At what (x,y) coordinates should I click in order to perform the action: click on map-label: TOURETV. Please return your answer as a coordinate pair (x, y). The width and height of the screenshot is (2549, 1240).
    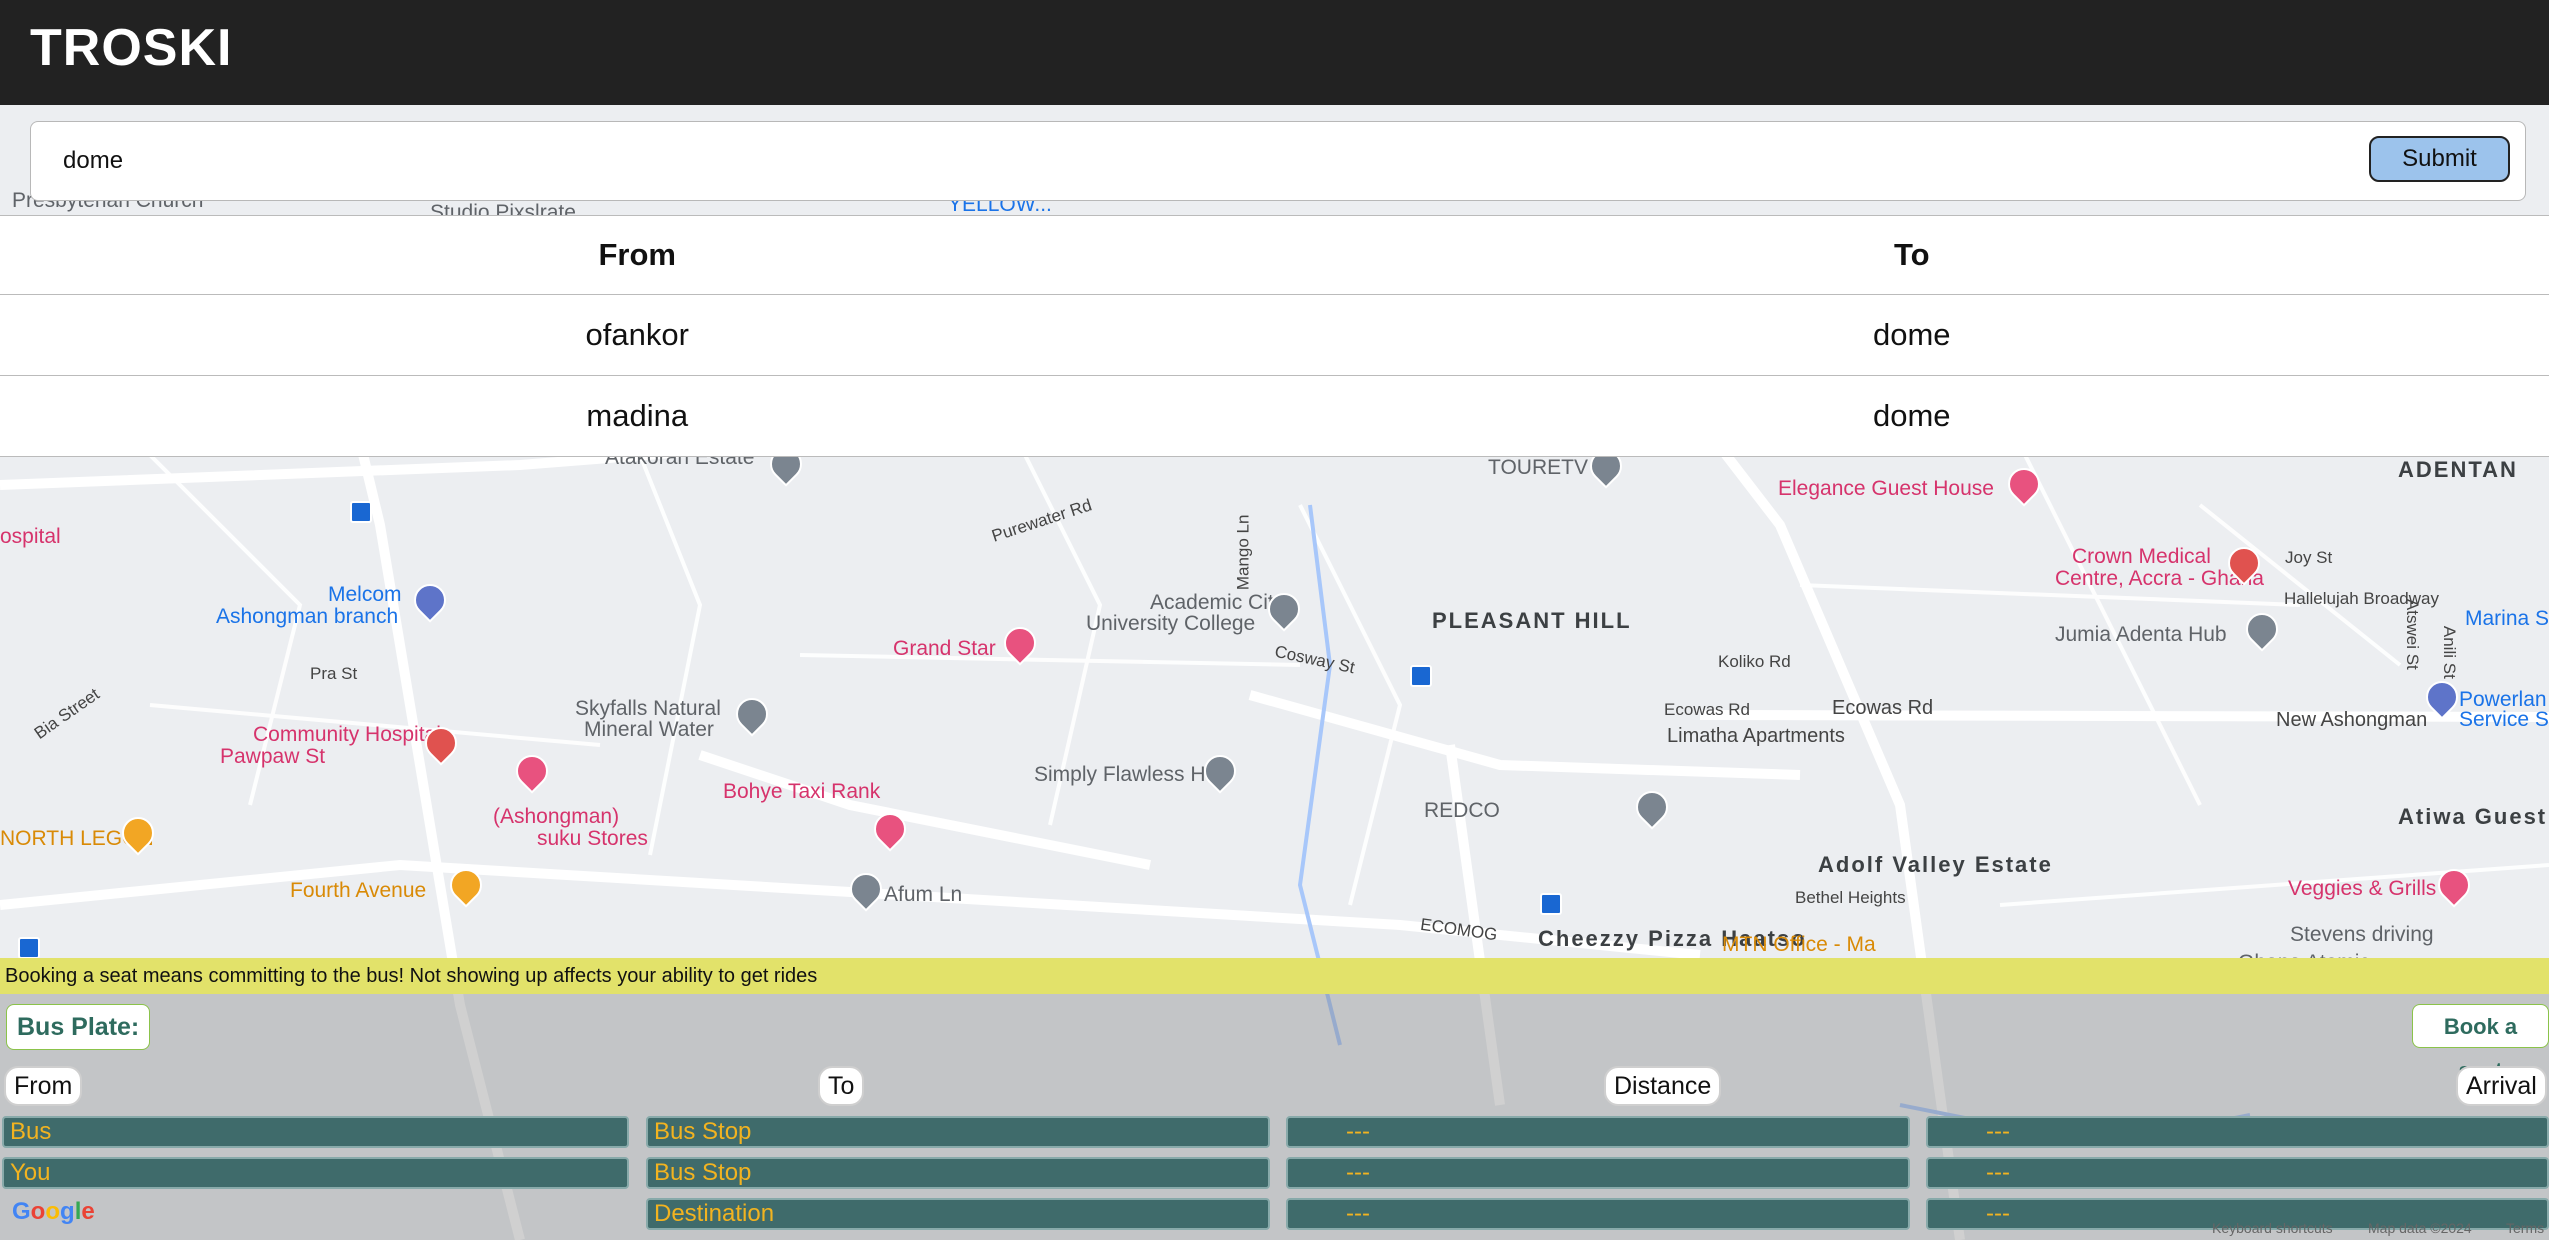
    Looking at the image, I should click on (1538, 467).